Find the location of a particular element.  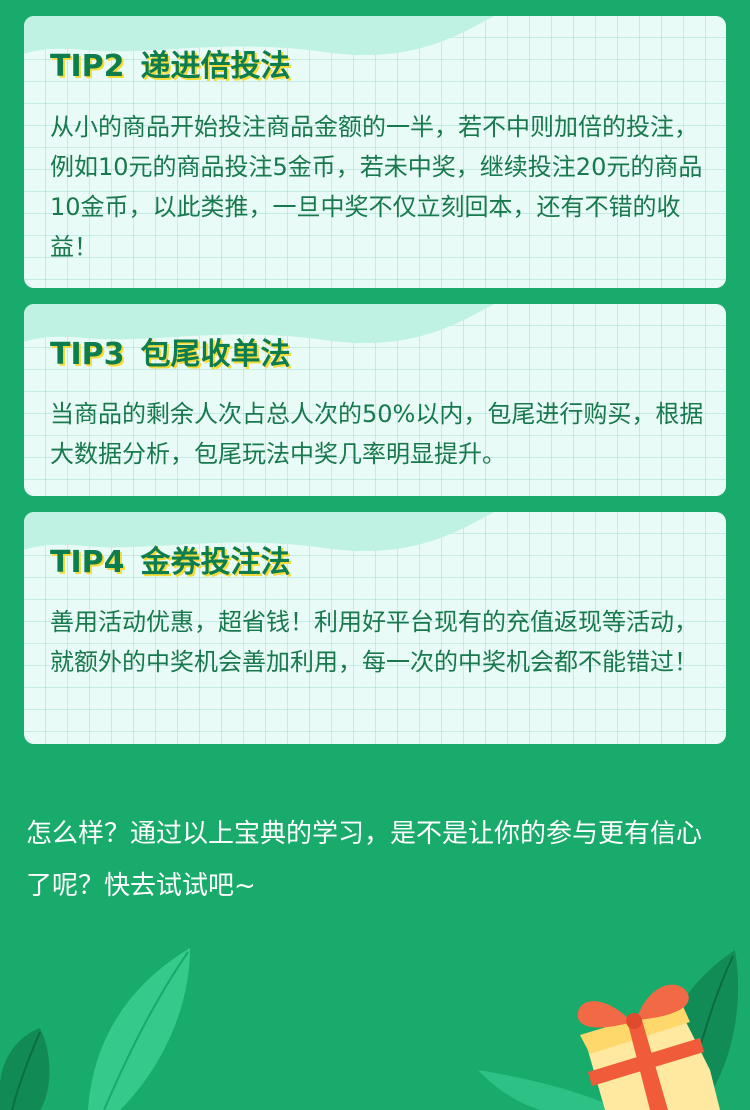

tip-number: TIP4 is located at coordinates (87, 562).